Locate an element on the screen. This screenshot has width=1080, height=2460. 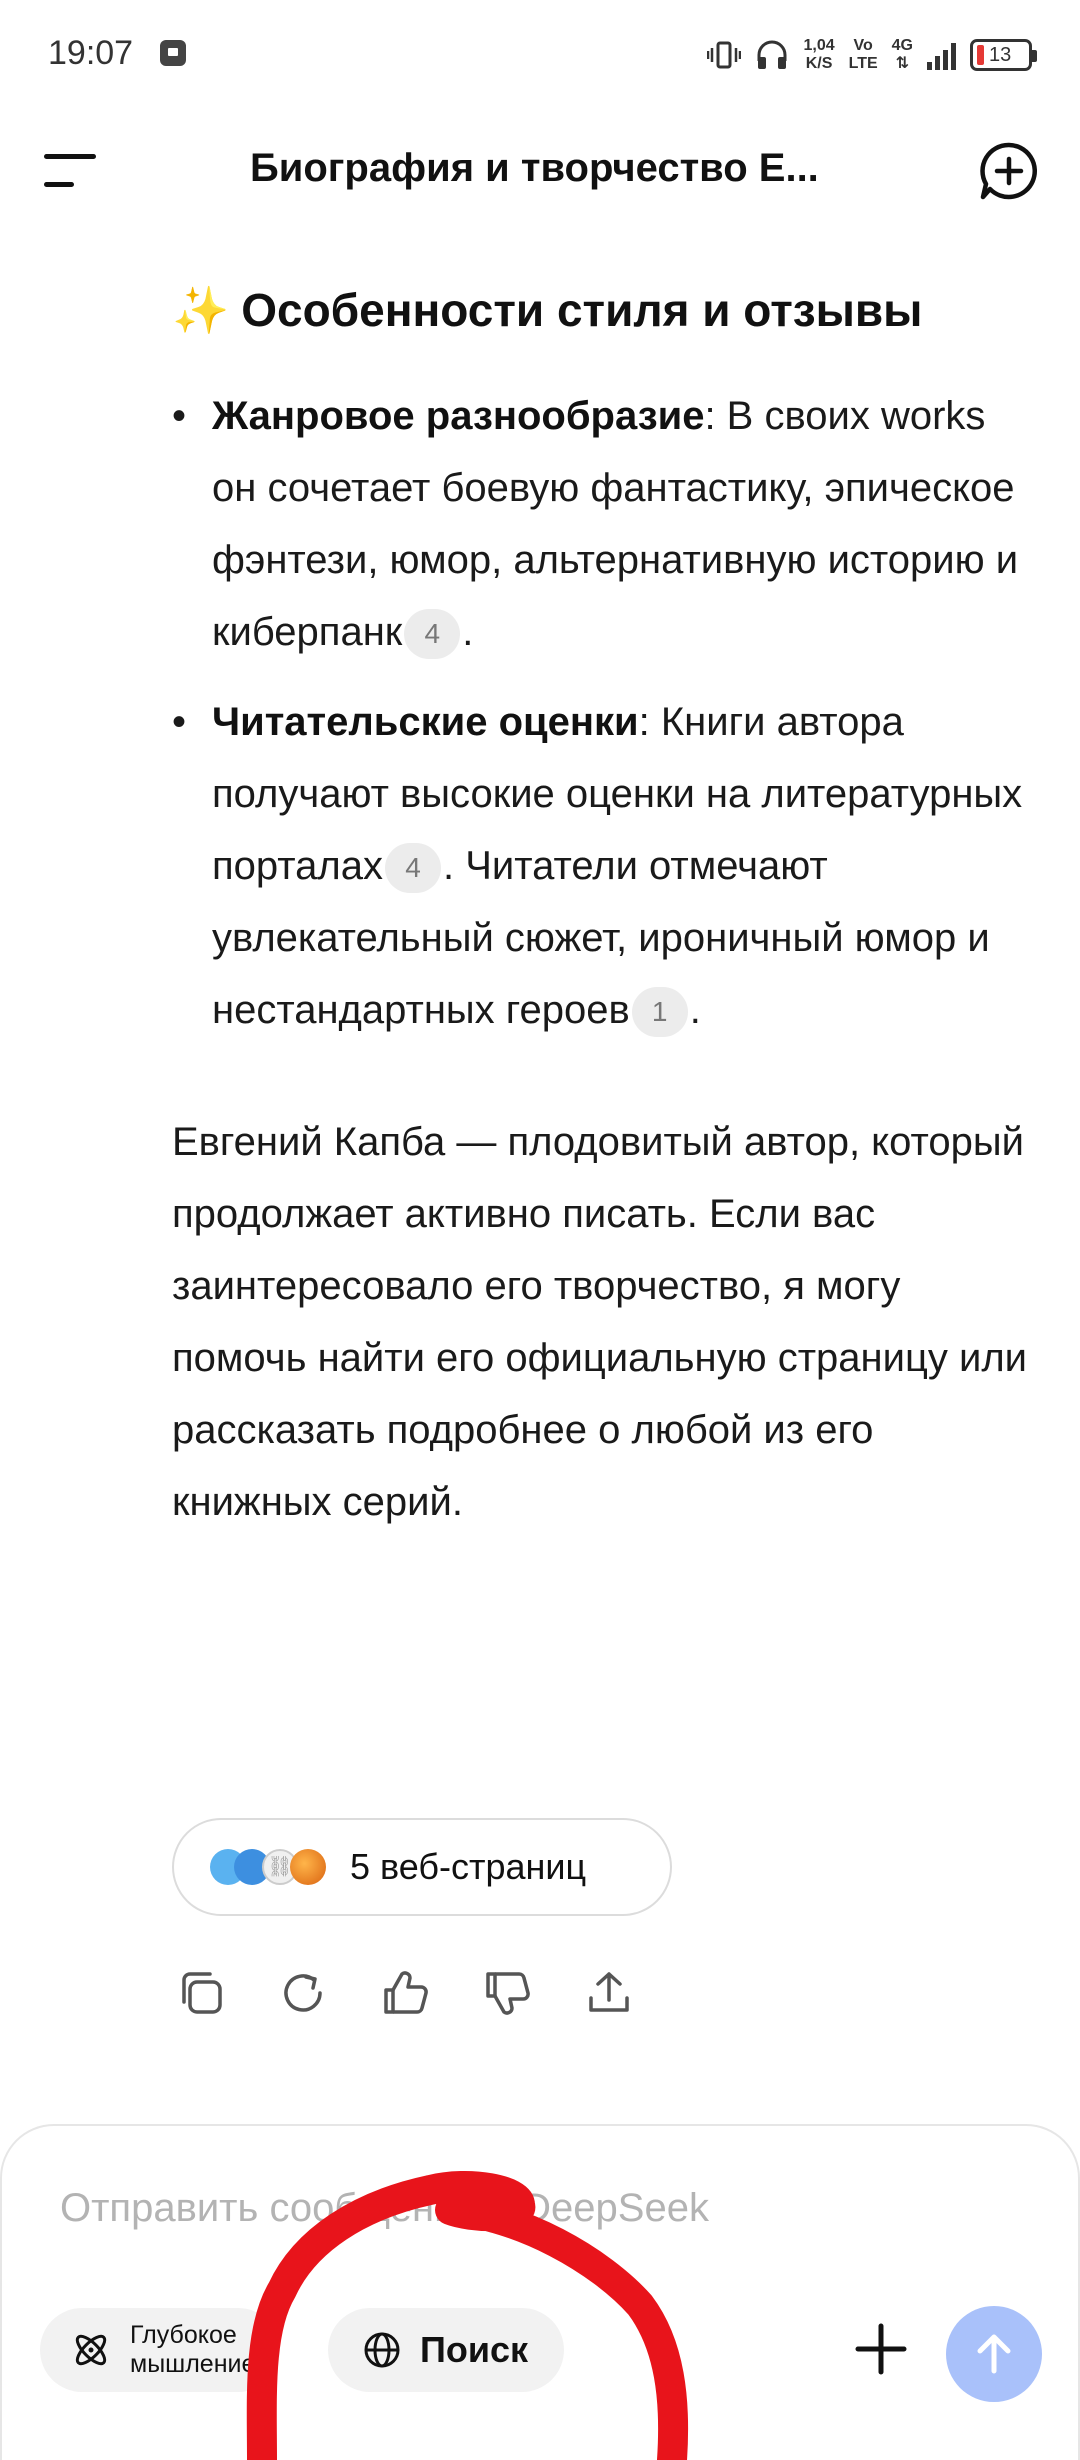
network-speed: 1,04 K/S is located at coordinates (818, 55).